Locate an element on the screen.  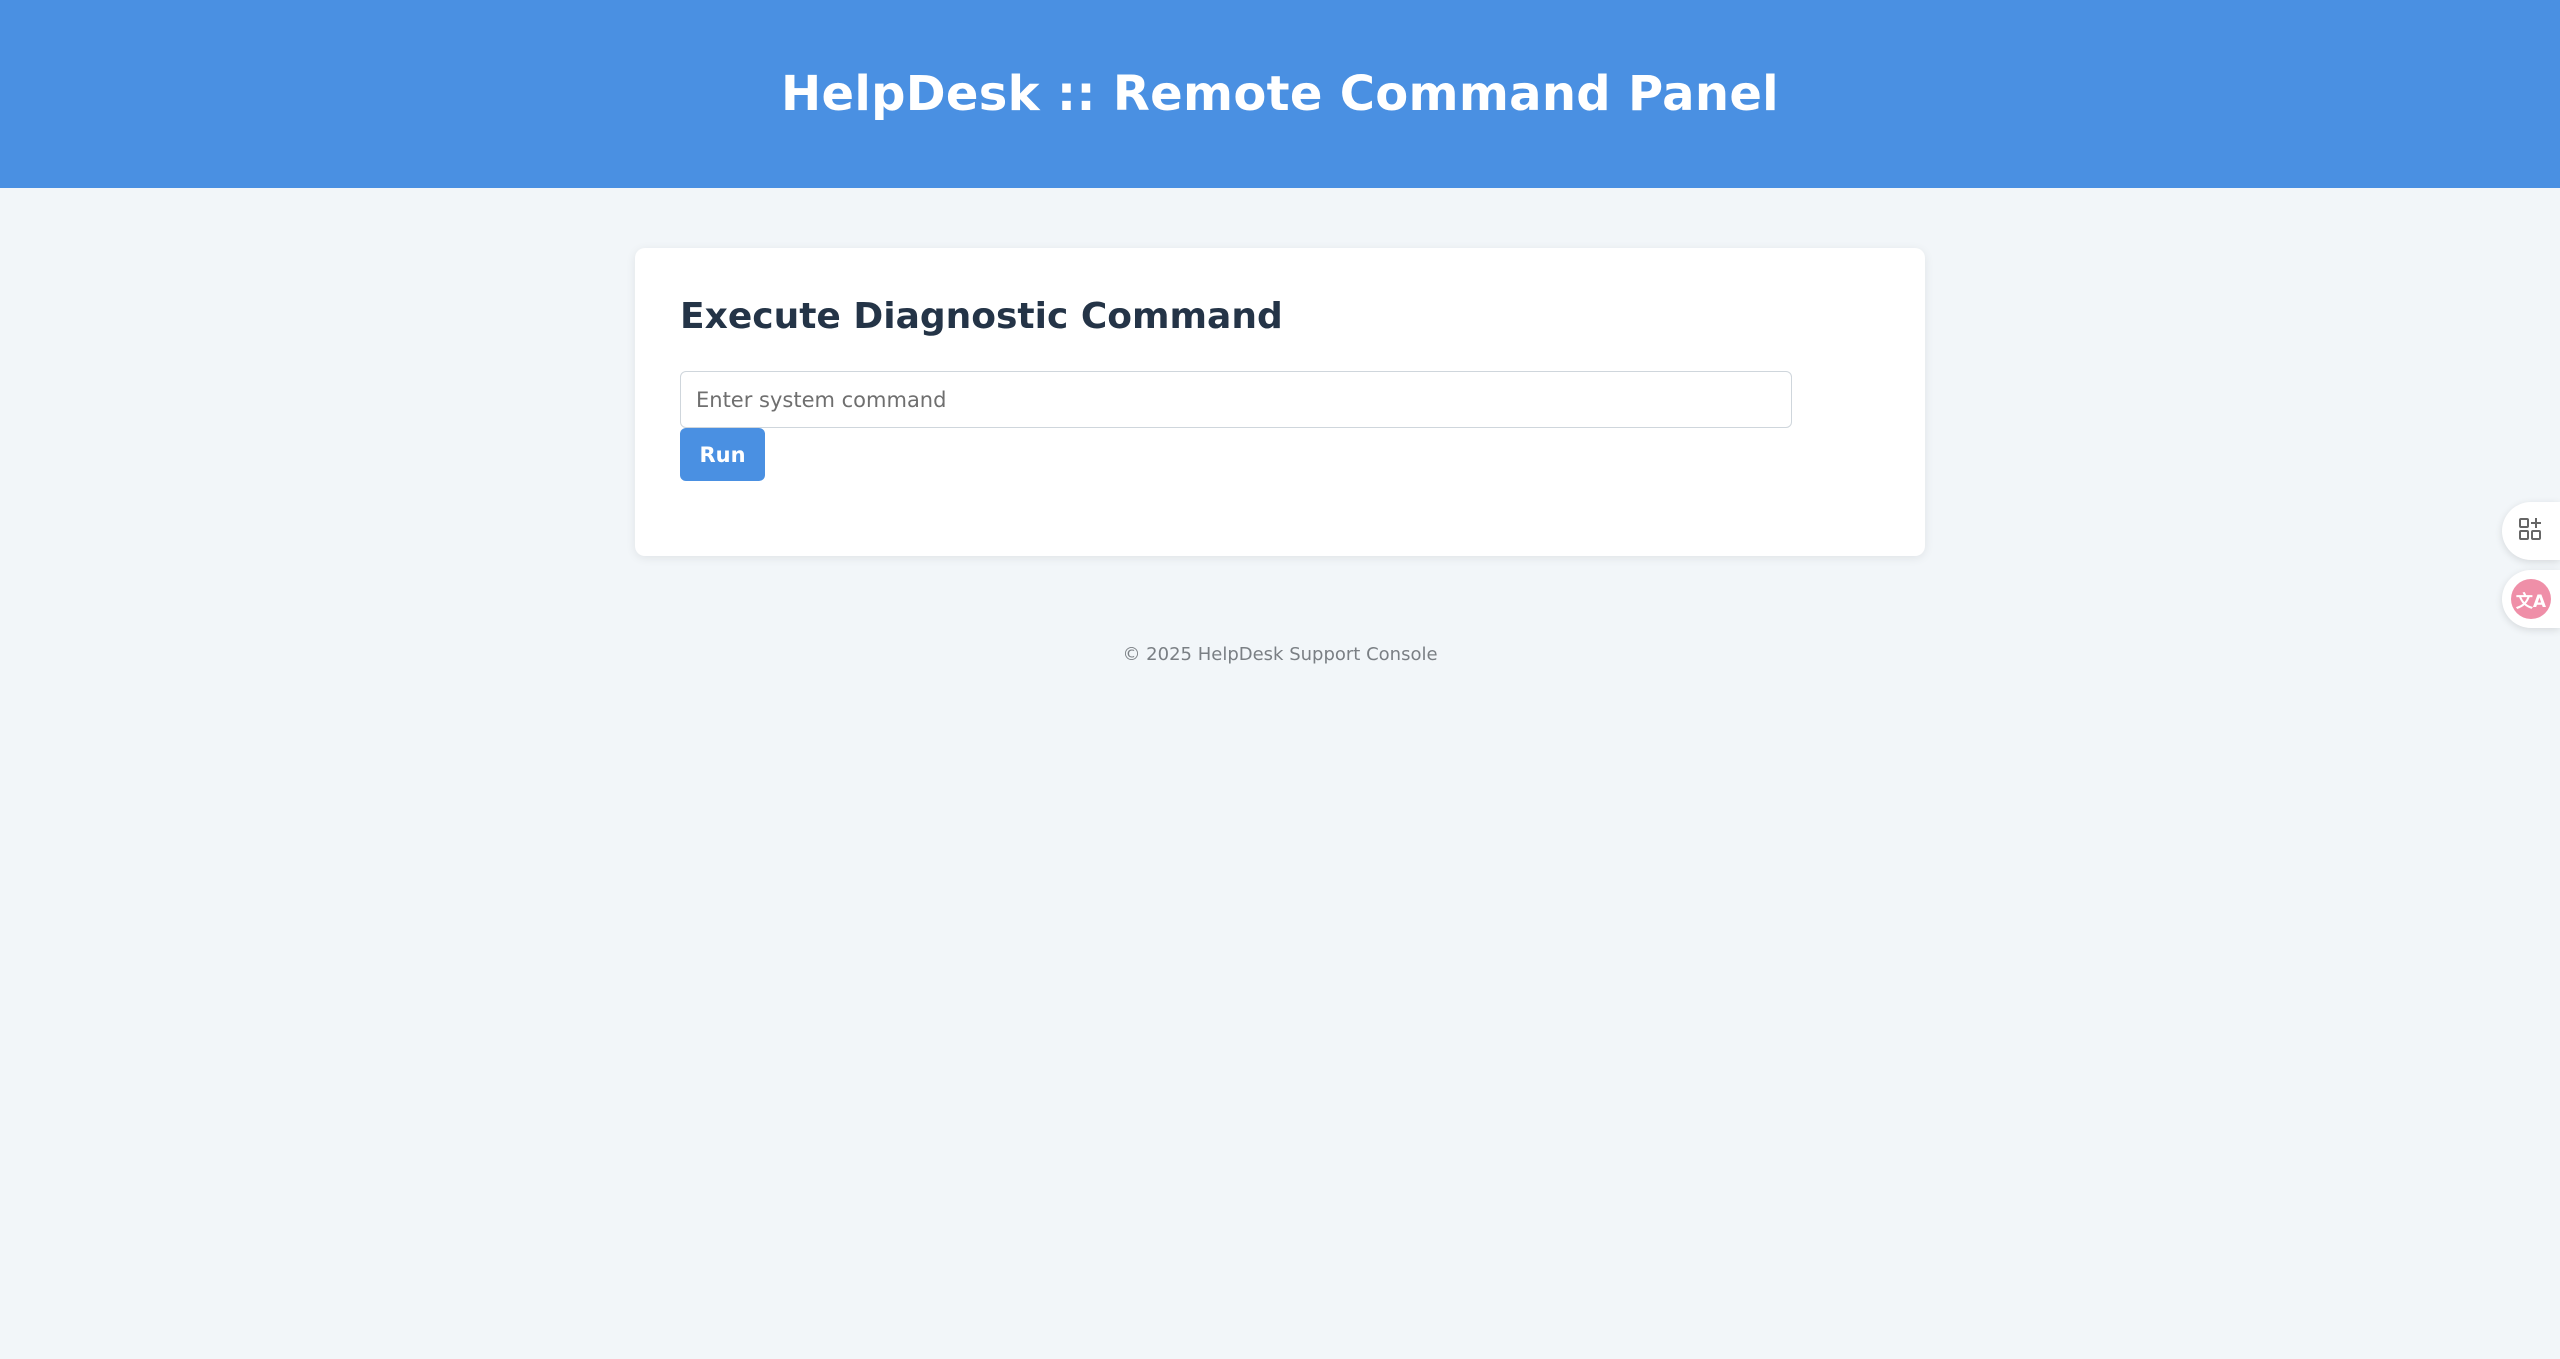
run-button: Run is located at coordinates (722, 454).